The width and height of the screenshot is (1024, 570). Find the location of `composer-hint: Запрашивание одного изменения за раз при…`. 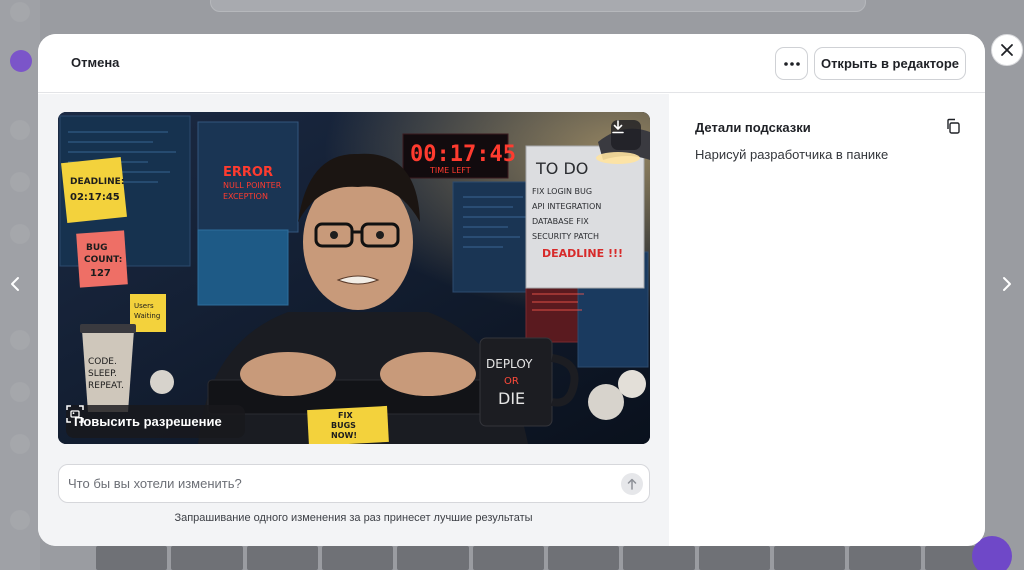

composer-hint: Запрашивание одного изменения за раз при… is located at coordinates (353, 518).